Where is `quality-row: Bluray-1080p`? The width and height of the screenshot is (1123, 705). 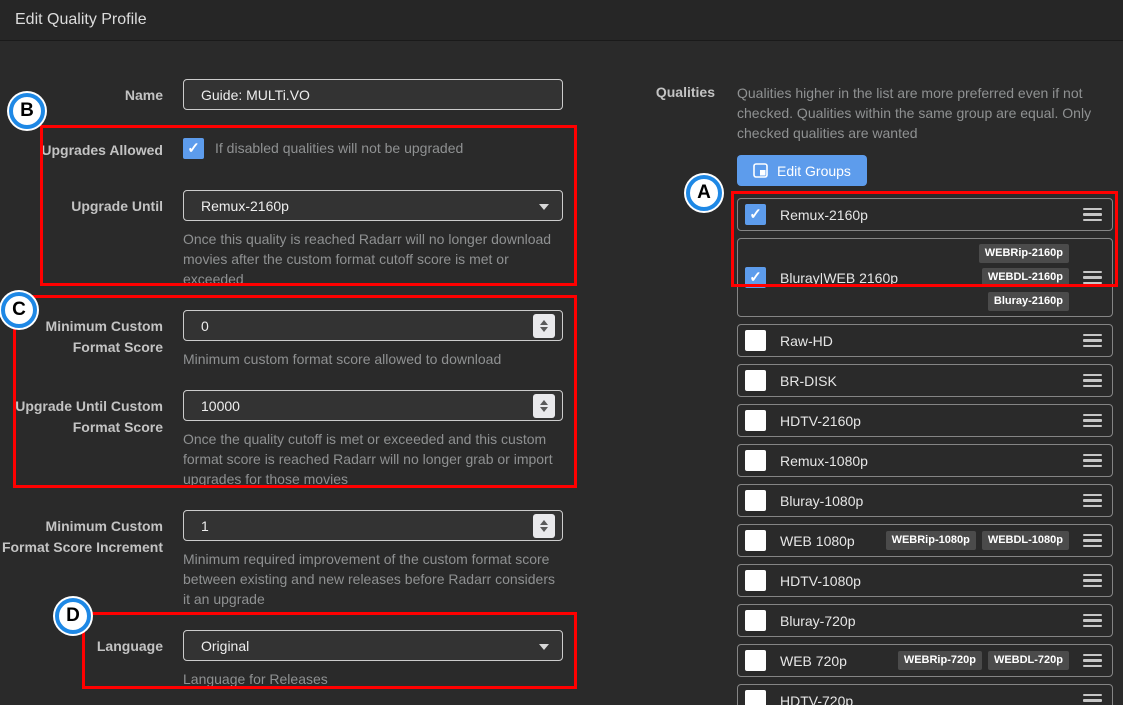 quality-row: Bluray-1080p is located at coordinates (925, 500).